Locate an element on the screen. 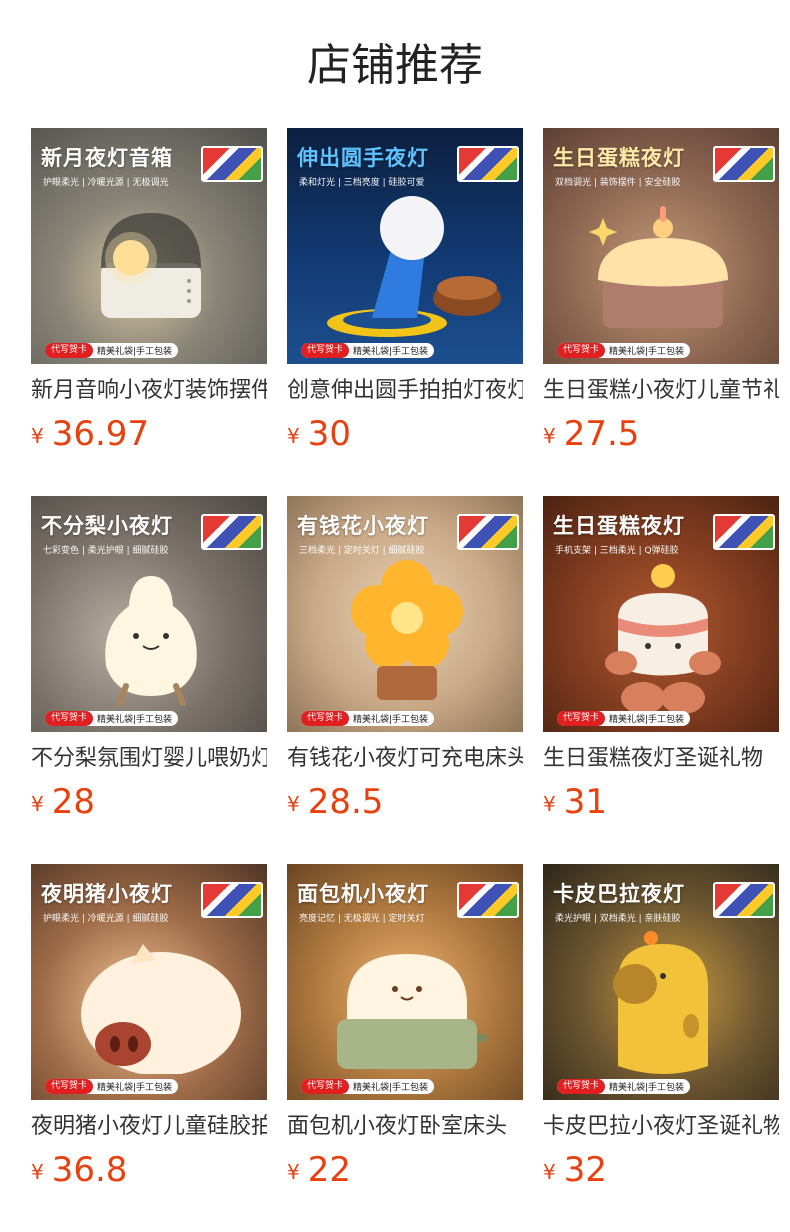 The image size is (790, 1232). product-price: ¥31 is located at coordinates (575, 802).